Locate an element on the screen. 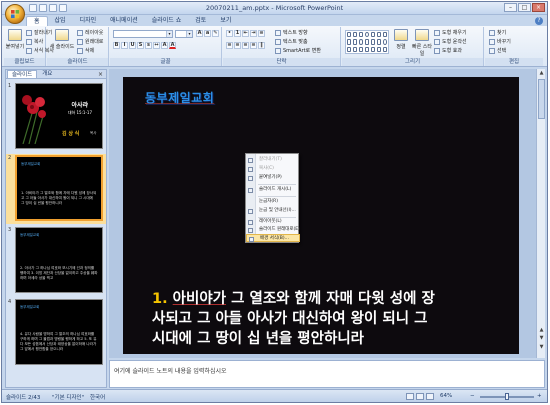 This screenshot has height=405, width=550. scrollbar-thumb is located at coordinates (541, 99).